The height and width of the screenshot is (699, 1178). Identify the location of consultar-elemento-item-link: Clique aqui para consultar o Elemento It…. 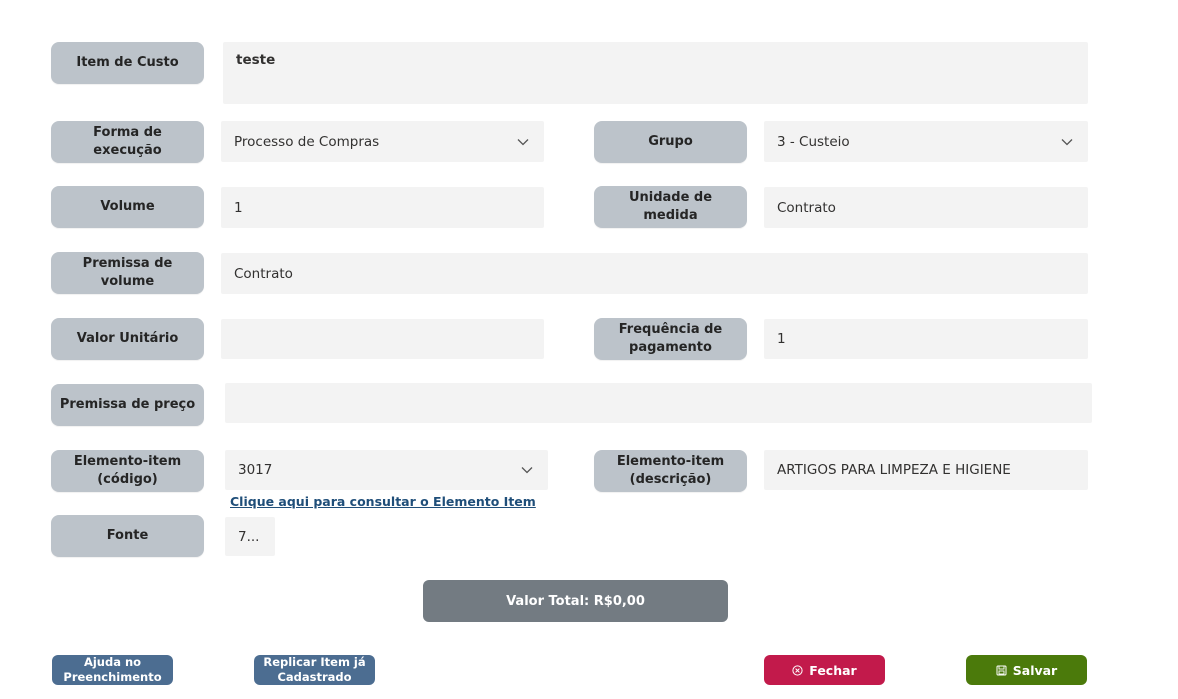
(383, 501).